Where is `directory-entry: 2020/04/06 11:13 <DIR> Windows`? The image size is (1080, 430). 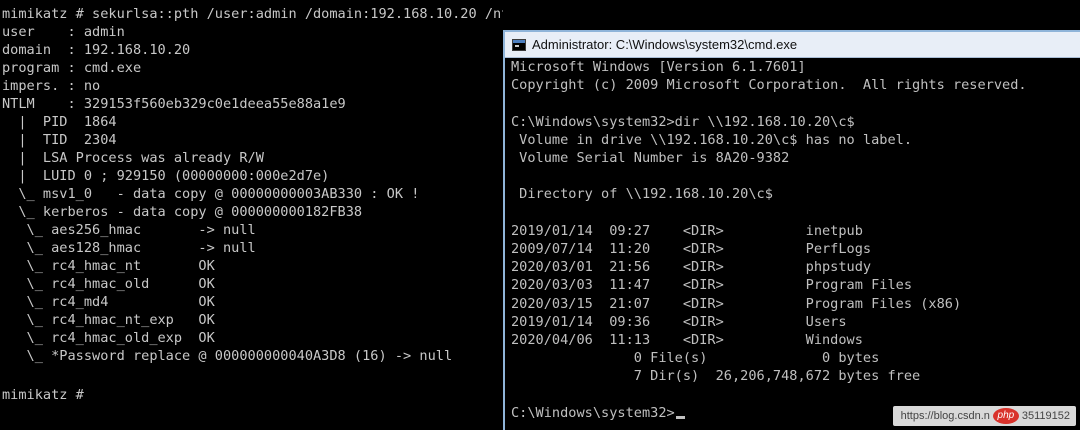 directory-entry: 2020/04/06 11:13 <DIR> Windows is located at coordinates (687, 340).